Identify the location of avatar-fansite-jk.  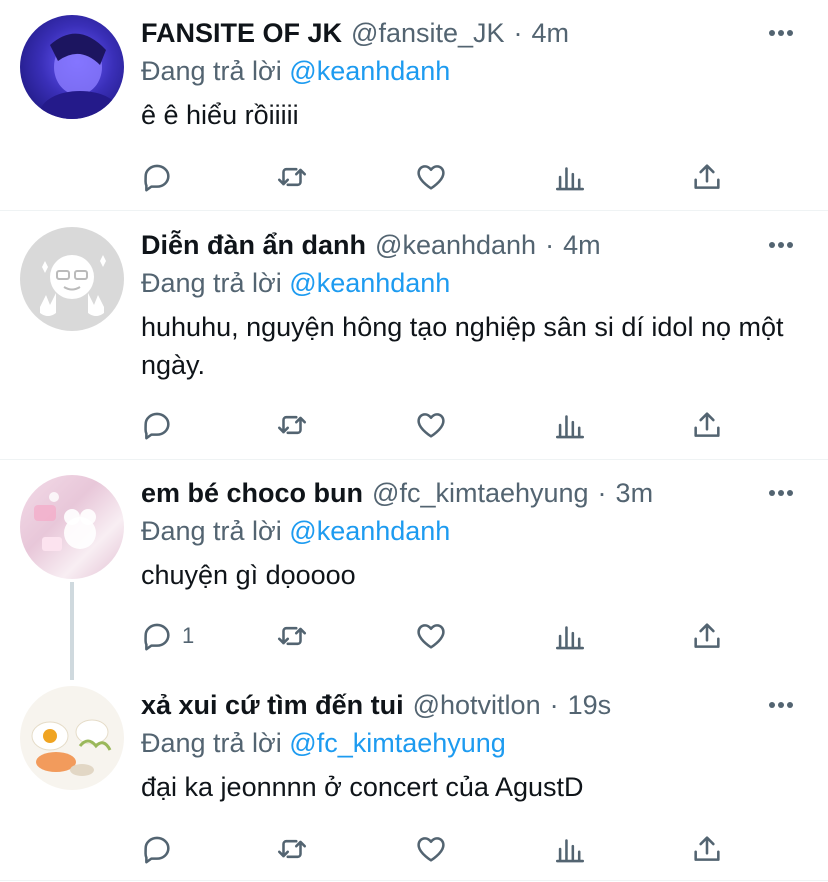
(72, 67).